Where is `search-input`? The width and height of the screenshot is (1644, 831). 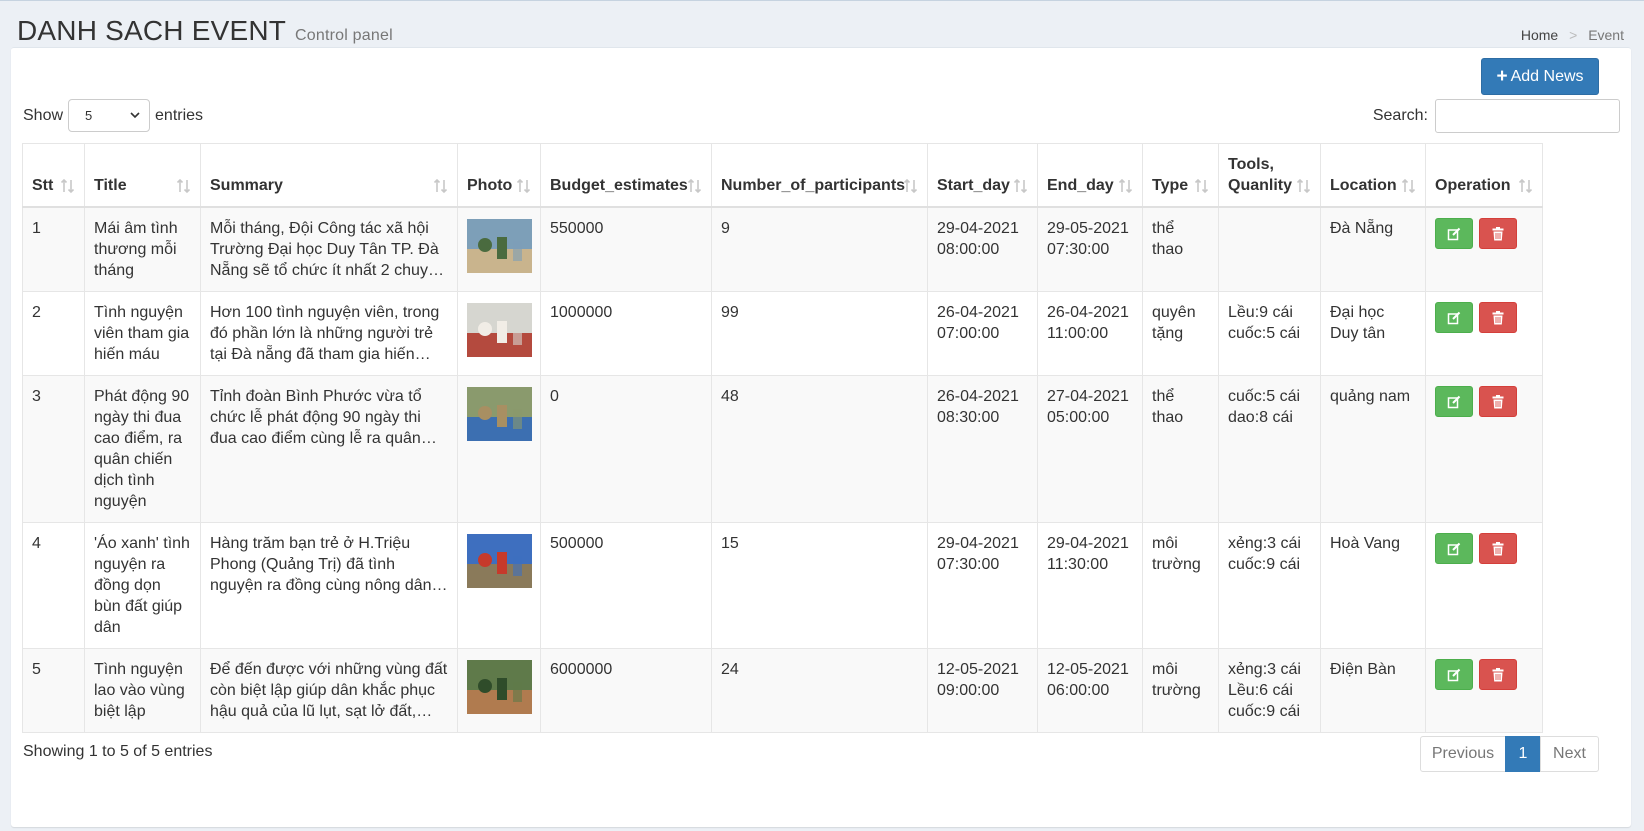
search-input is located at coordinates (1527, 116).